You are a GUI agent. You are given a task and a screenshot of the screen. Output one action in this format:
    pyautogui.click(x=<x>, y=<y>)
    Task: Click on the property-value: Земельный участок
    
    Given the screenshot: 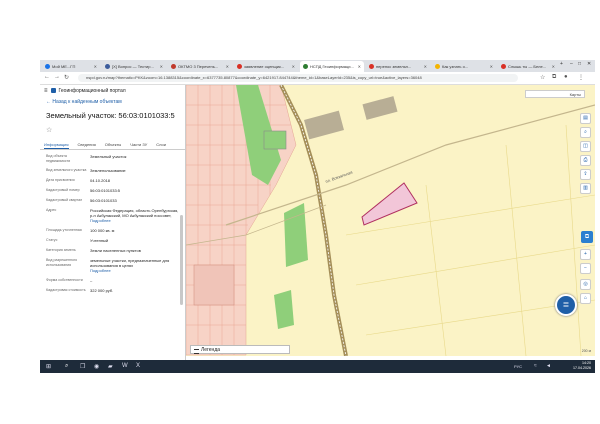 What is the action you would take?
    pyautogui.click(x=108, y=156)
    